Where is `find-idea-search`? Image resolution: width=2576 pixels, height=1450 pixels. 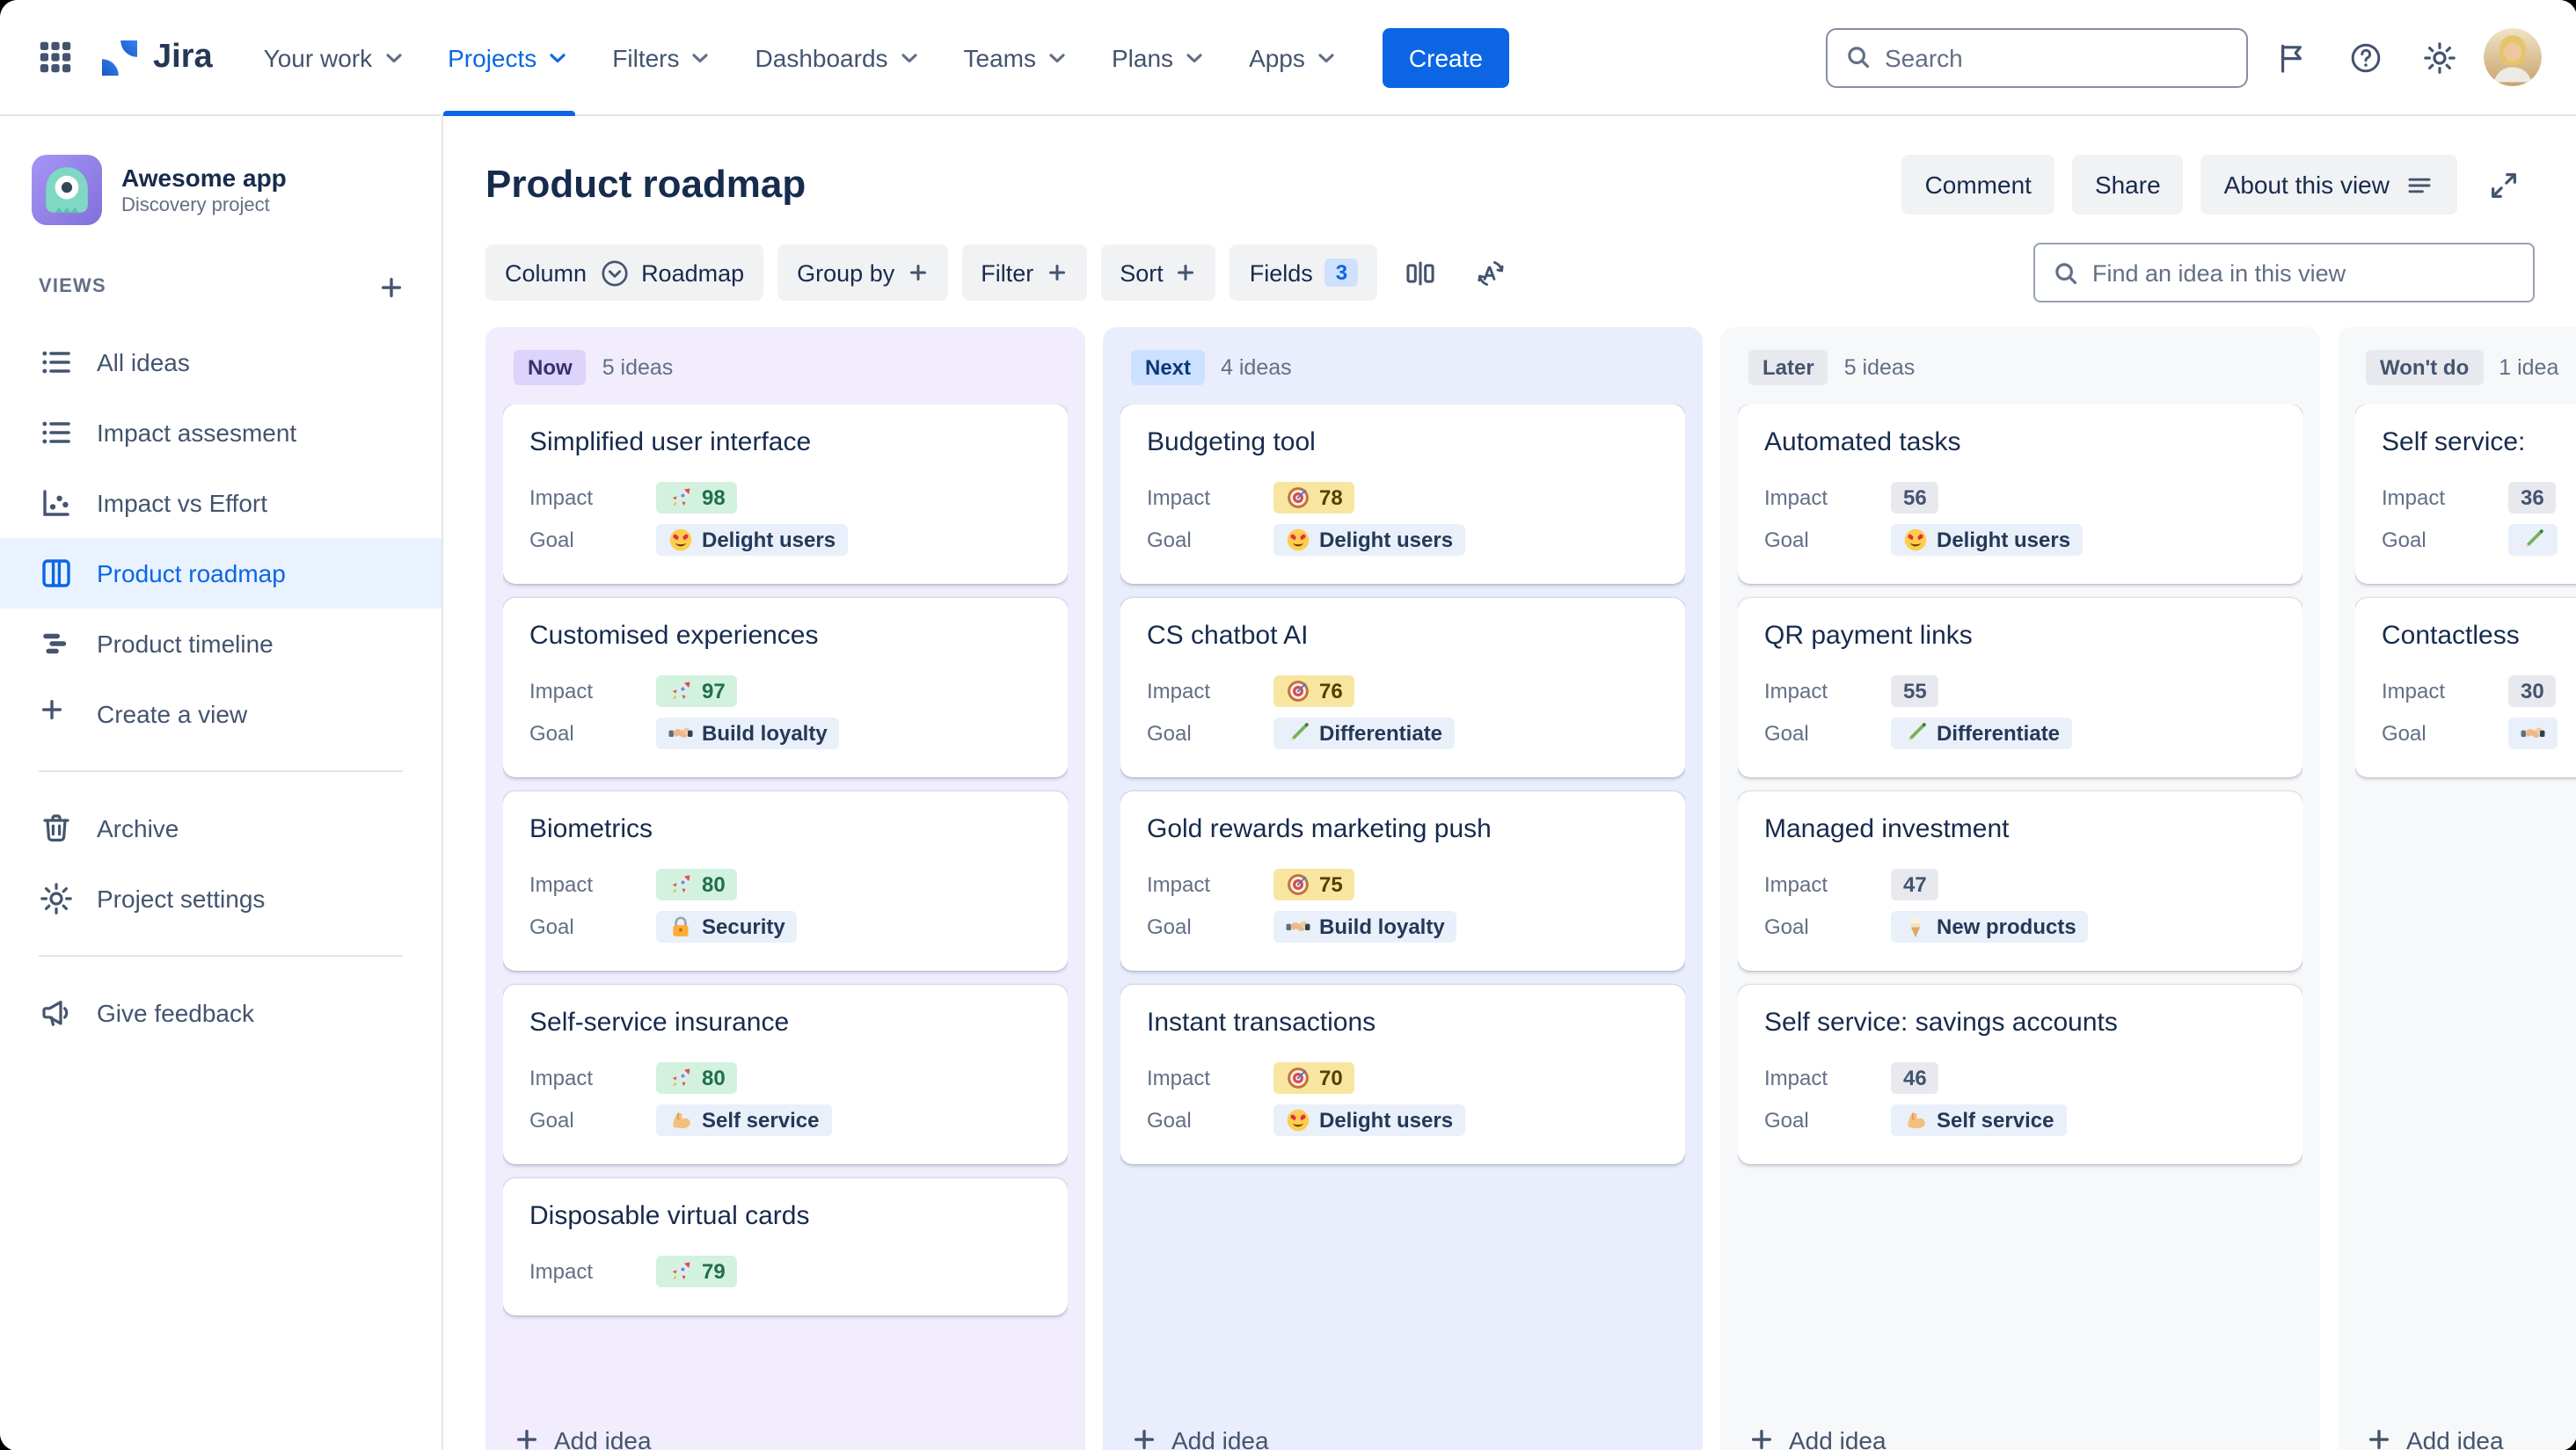 find-idea-search is located at coordinates (2283, 272).